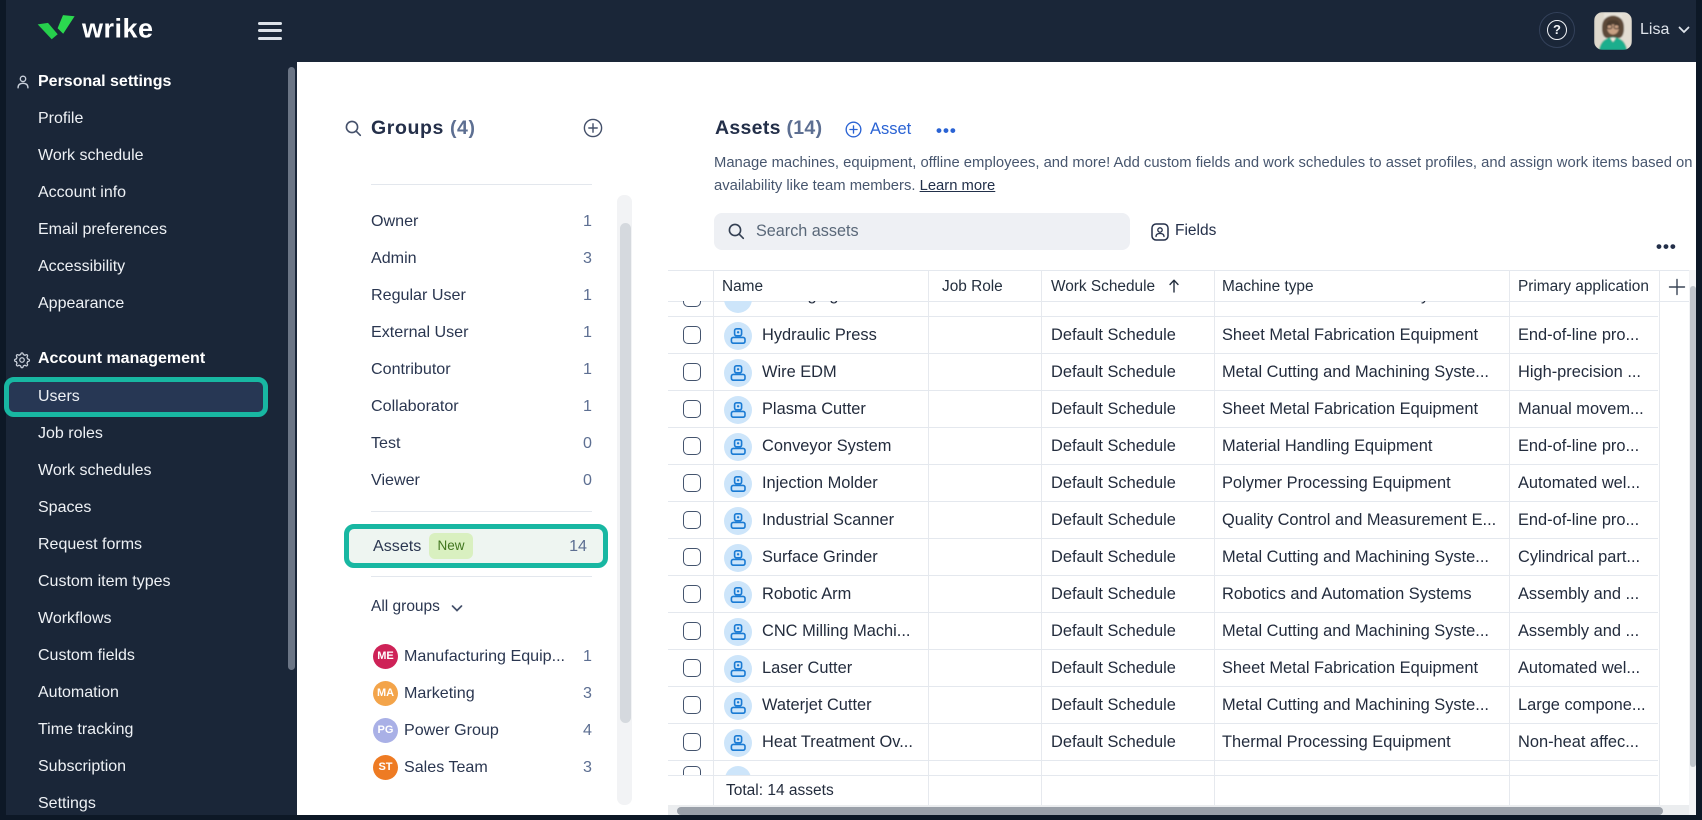  What do you see at coordinates (117, 29) in the screenshot?
I see `svg-text: wrike` at bounding box center [117, 29].